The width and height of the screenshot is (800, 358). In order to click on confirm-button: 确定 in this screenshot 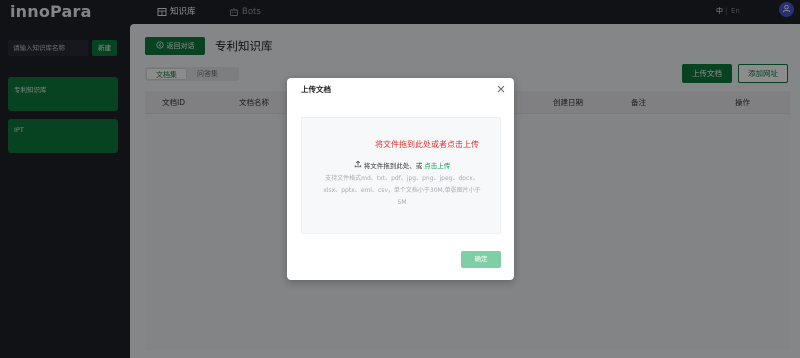, I will do `click(481, 259)`.